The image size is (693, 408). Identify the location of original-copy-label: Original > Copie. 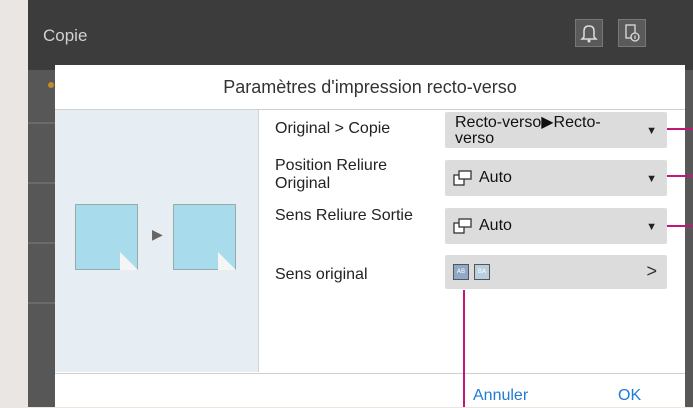
(333, 128).